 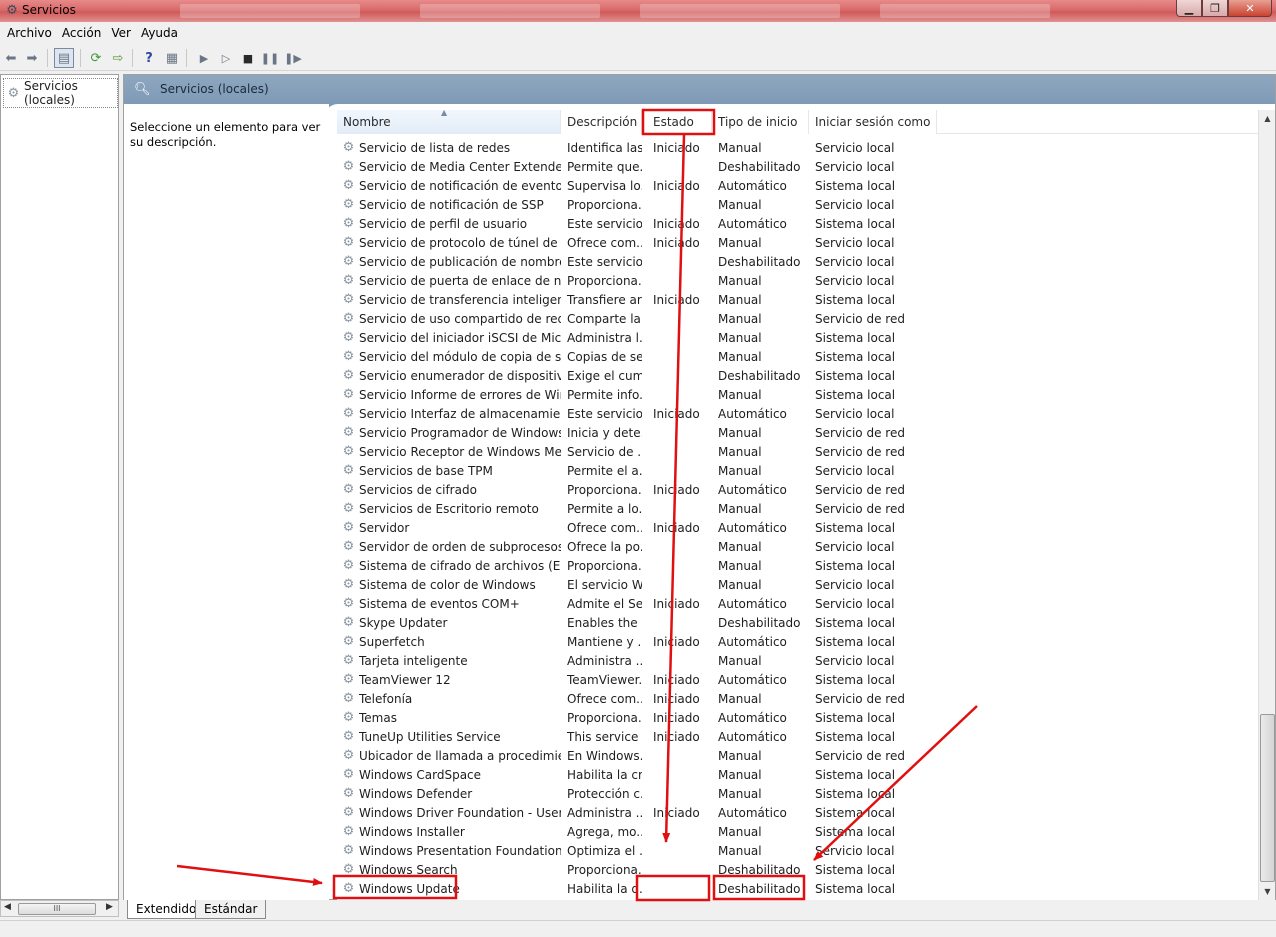 I want to click on stop-service-button: ■, so click(x=248, y=58).